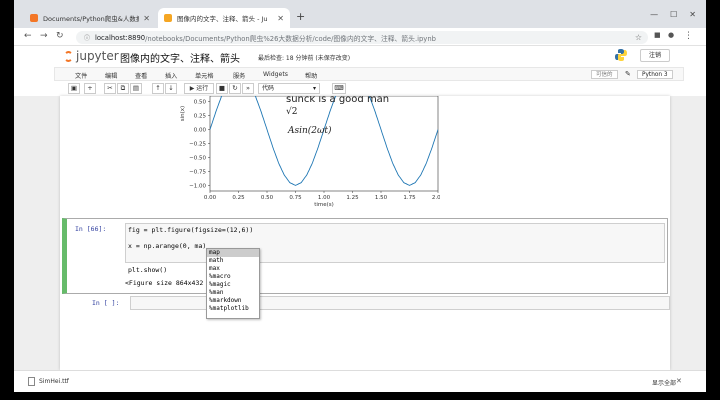 The image size is (720, 400). What do you see at coordinates (369, 89) in the screenshot?
I see `notebook-toolbar: ▣ + ✂ ⧉ ▤ ↑ ↓ ▶ 运行 ■ ↻ » 代码 ▾ ⌨` at bounding box center [369, 89].